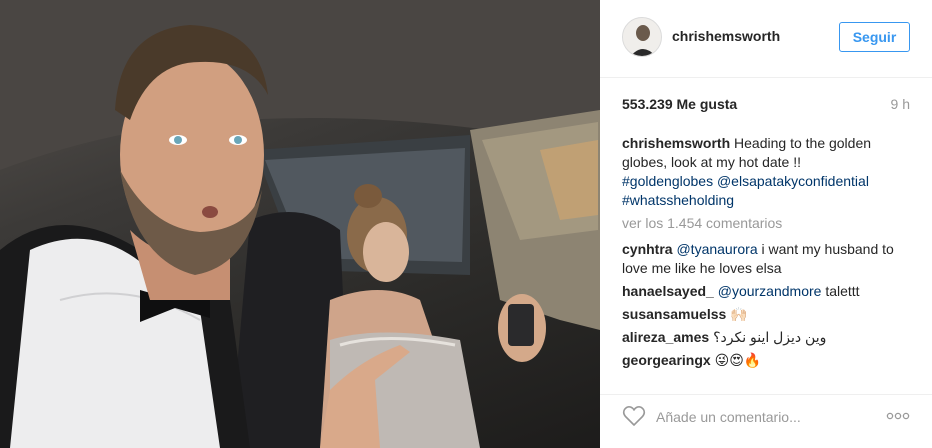 This screenshot has height=448, width=932. I want to click on comment-username: georgearingx, so click(666, 360).